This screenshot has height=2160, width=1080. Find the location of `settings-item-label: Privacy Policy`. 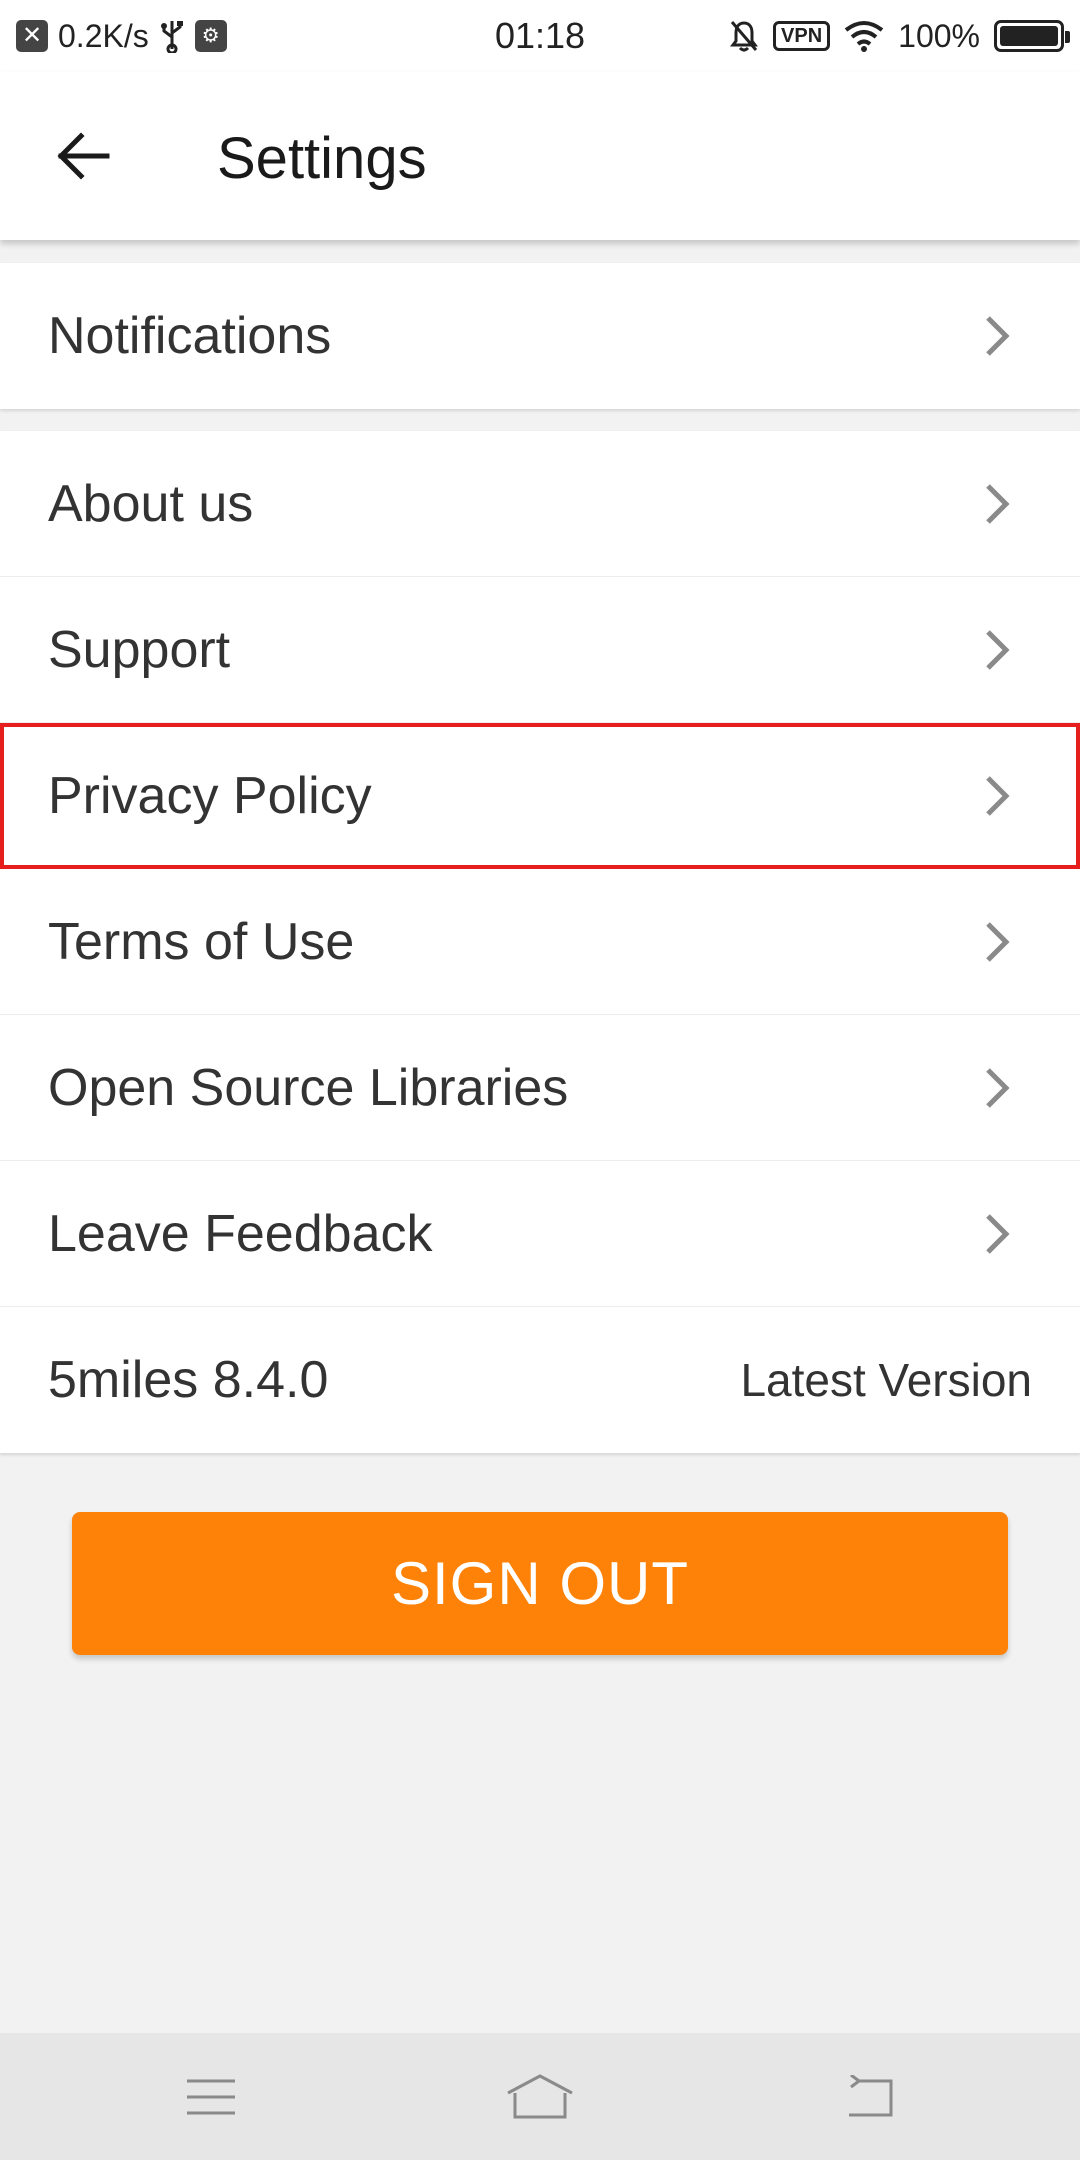

settings-item-label: Privacy Policy is located at coordinates (210, 795).